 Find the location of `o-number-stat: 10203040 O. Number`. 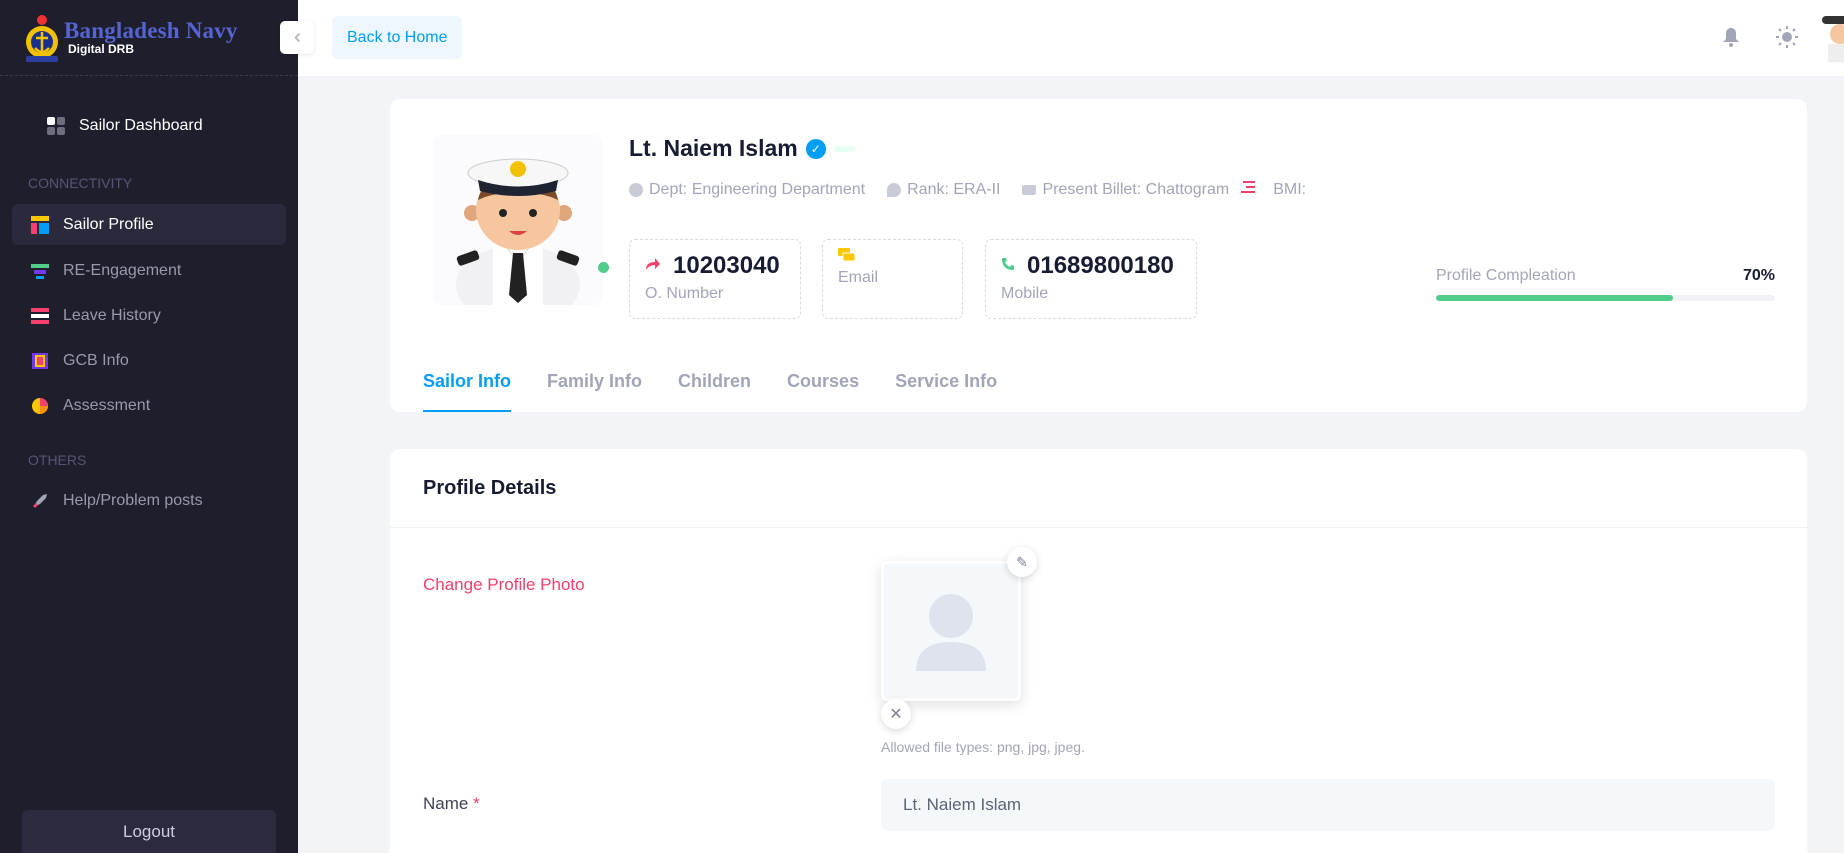

o-number-stat: 10203040 O. Number is located at coordinates (715, 279).